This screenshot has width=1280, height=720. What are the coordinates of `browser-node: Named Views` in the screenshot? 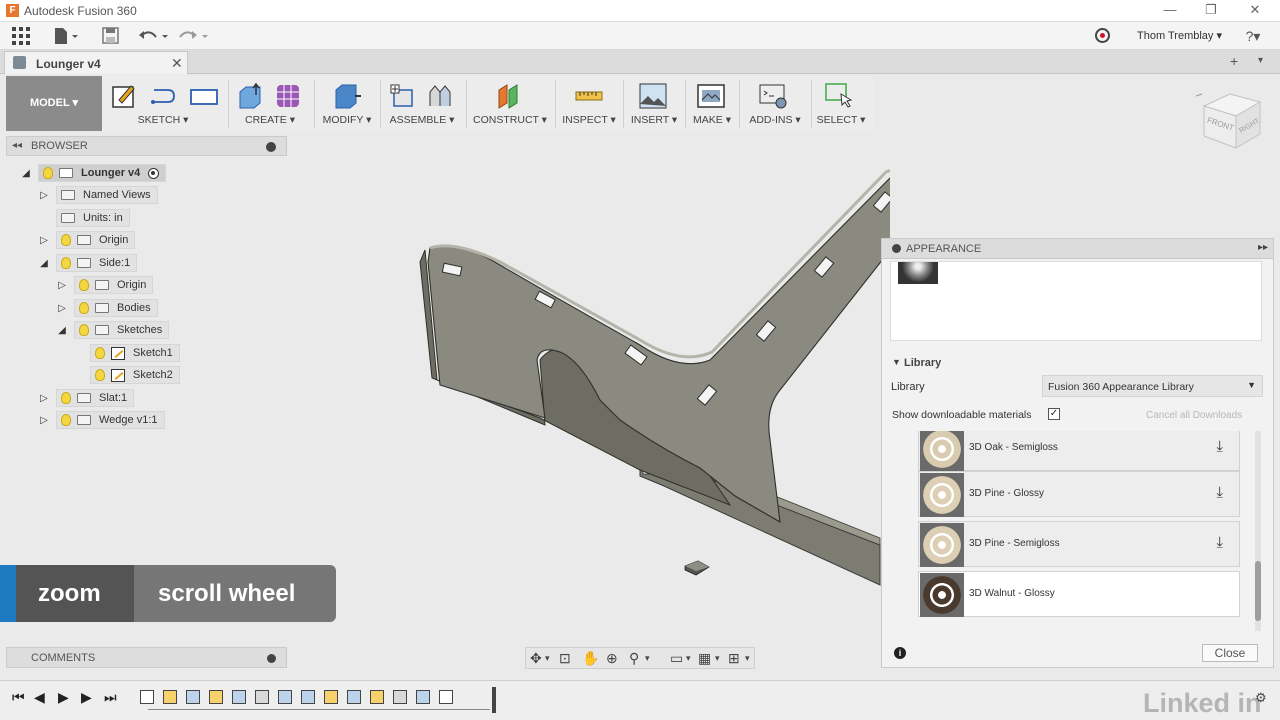 It's located at (107, 195).